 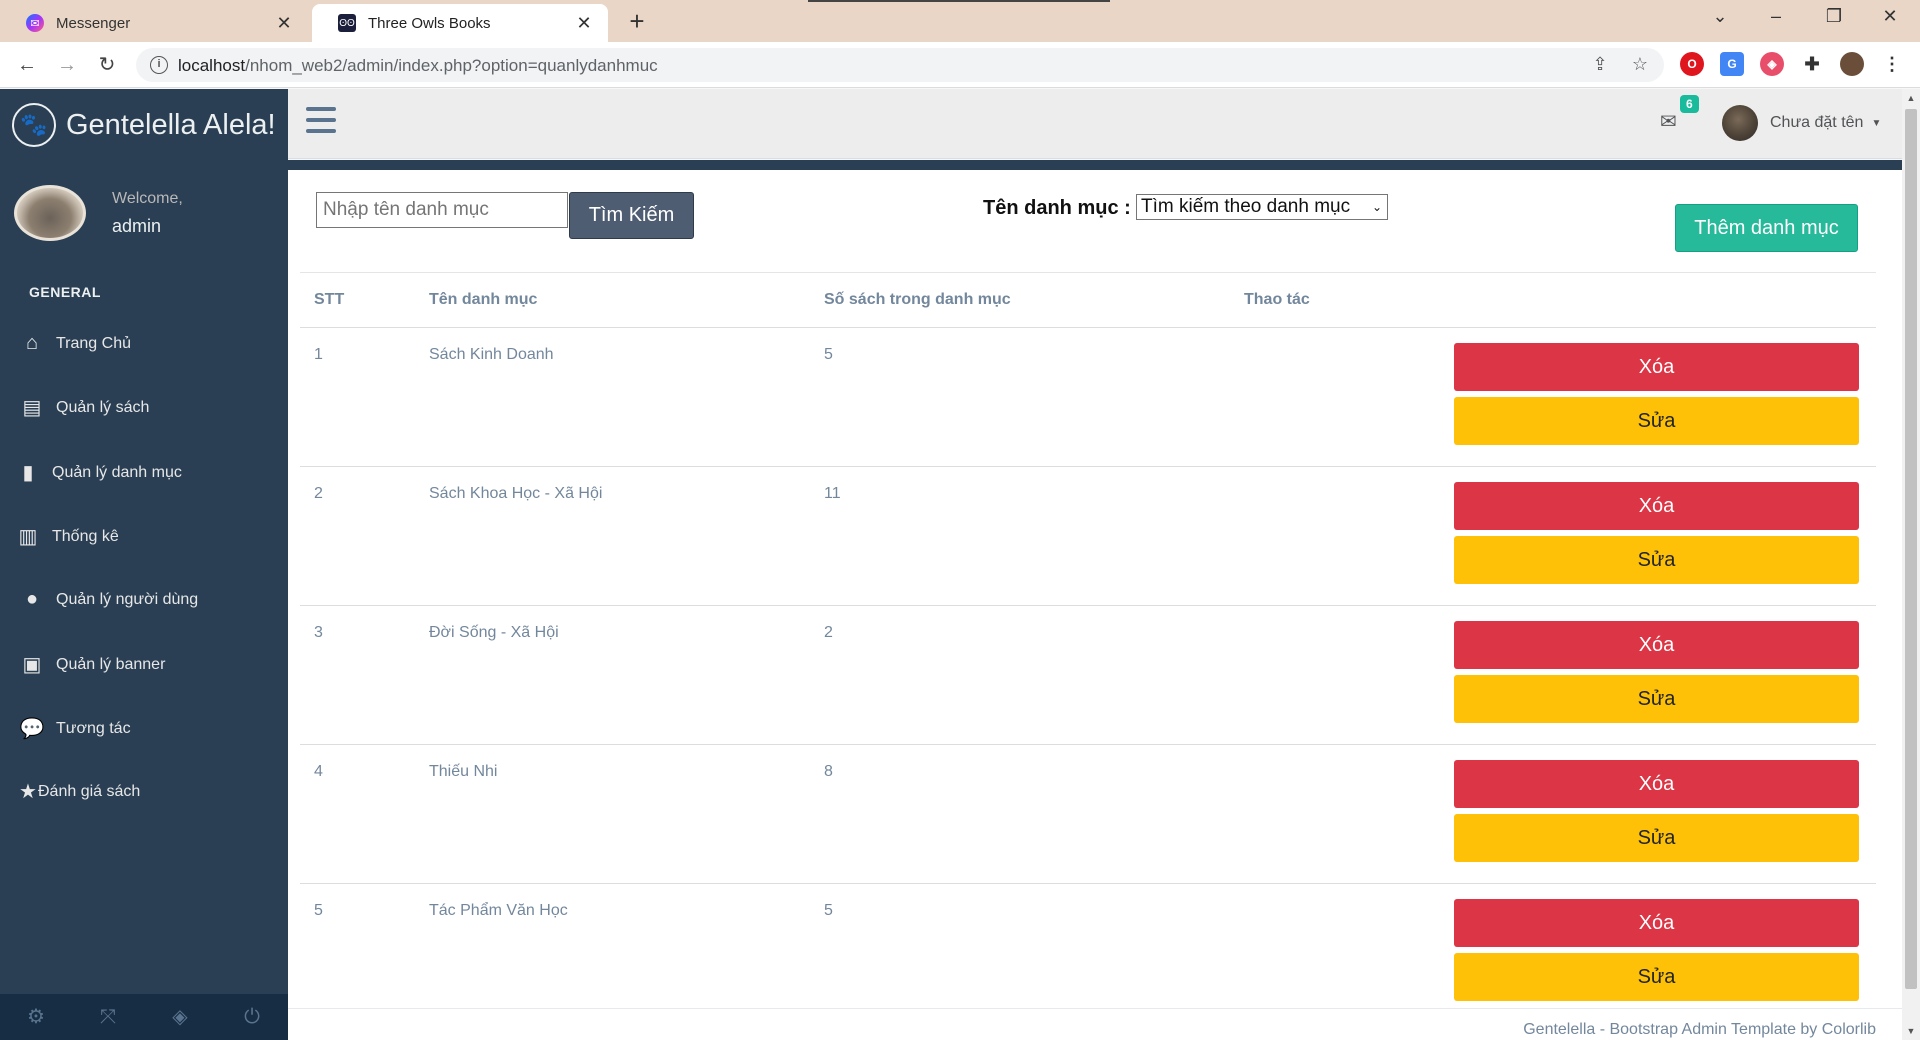 I want to click on scroll-down-icon: ▼, so click(x=1911, y=1031).